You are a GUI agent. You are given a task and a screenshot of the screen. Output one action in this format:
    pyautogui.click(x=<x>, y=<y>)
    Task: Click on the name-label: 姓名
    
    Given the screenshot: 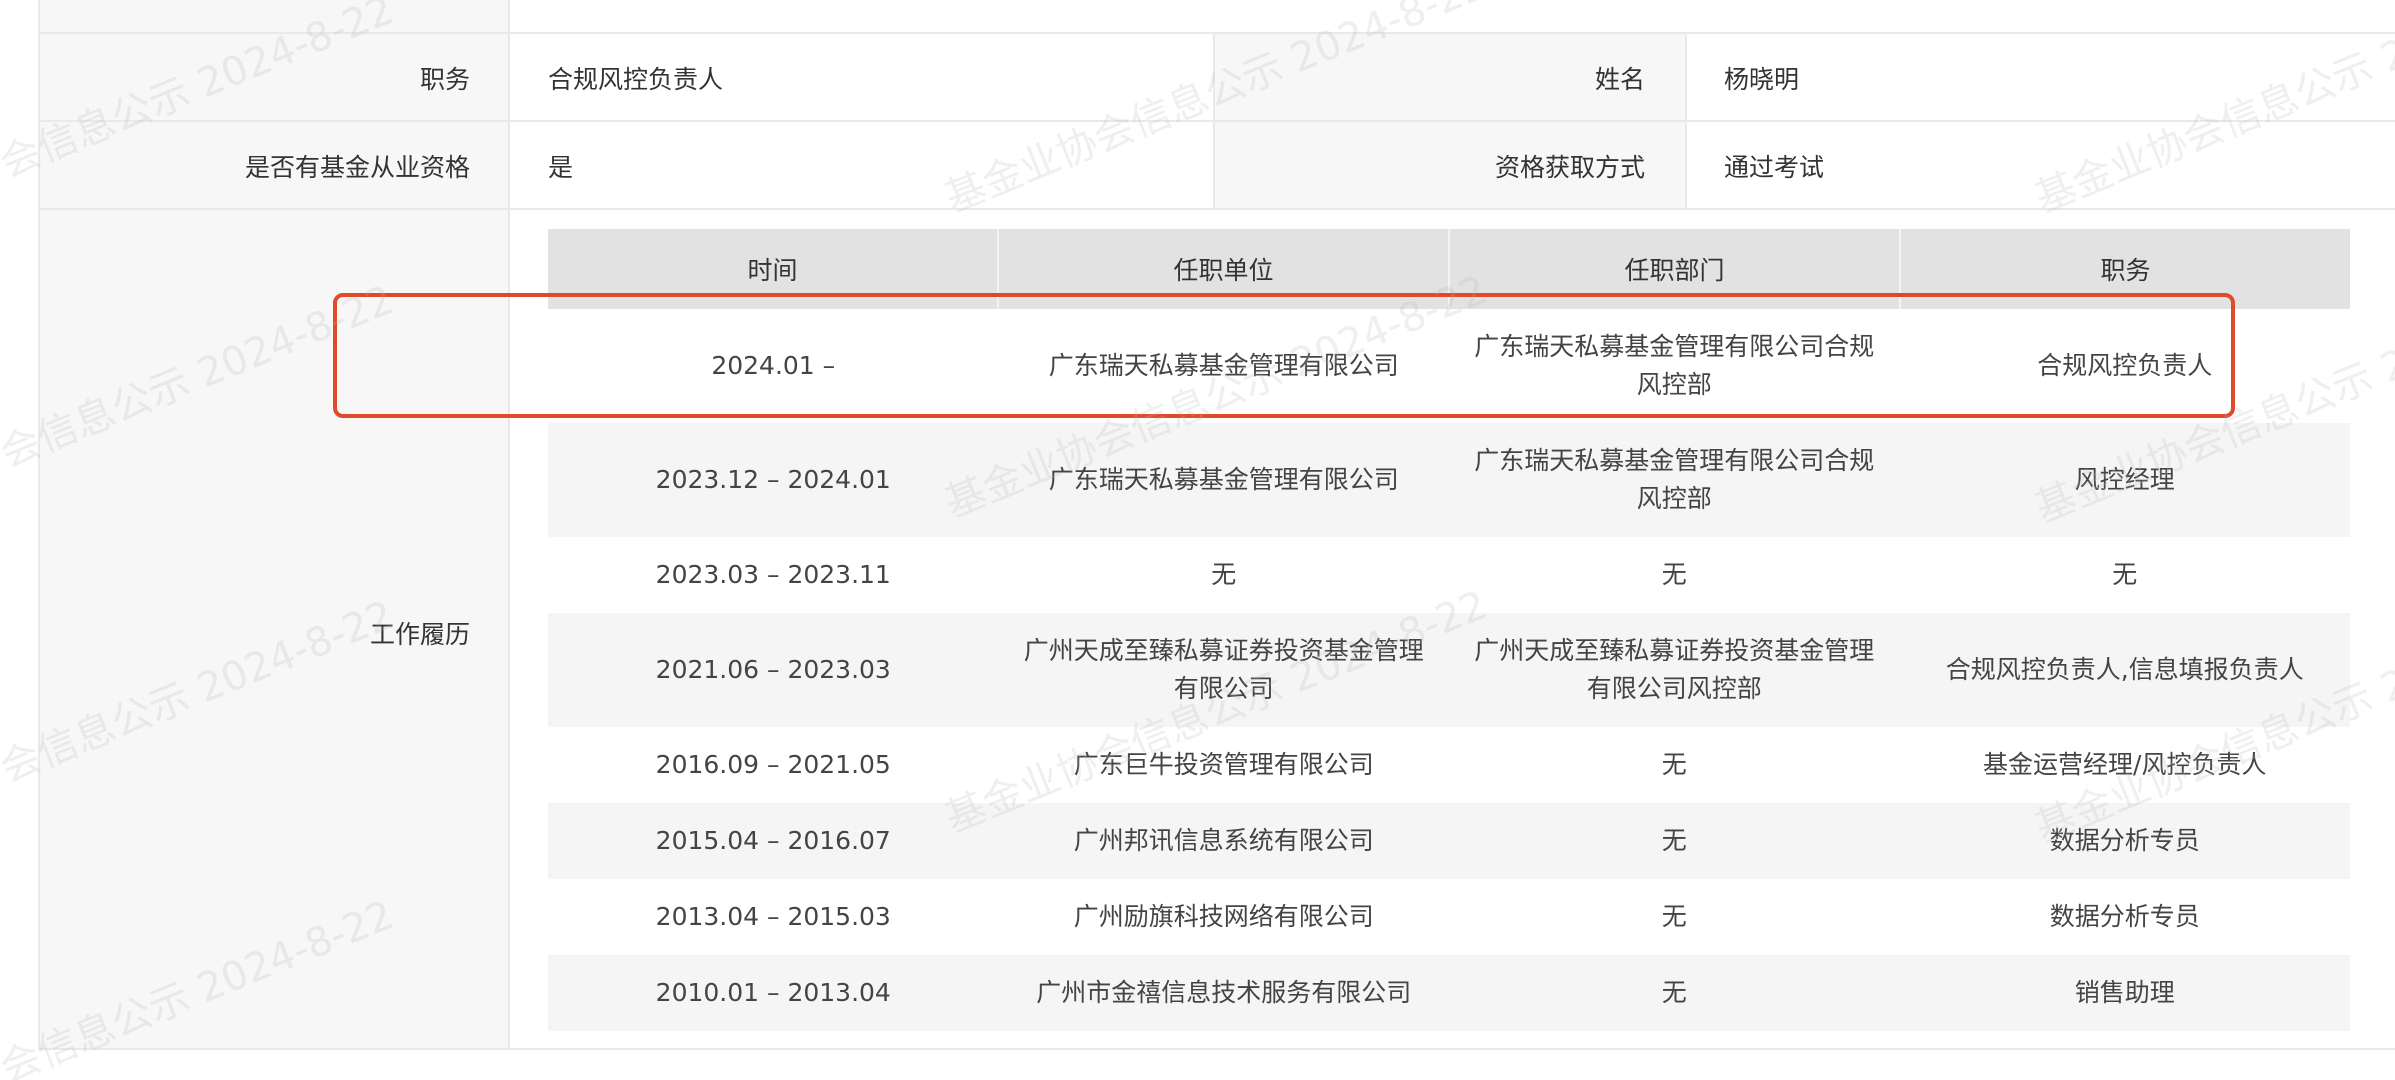 What is the action you would take?
    pyautogui.click(x=1619, y=79)
    